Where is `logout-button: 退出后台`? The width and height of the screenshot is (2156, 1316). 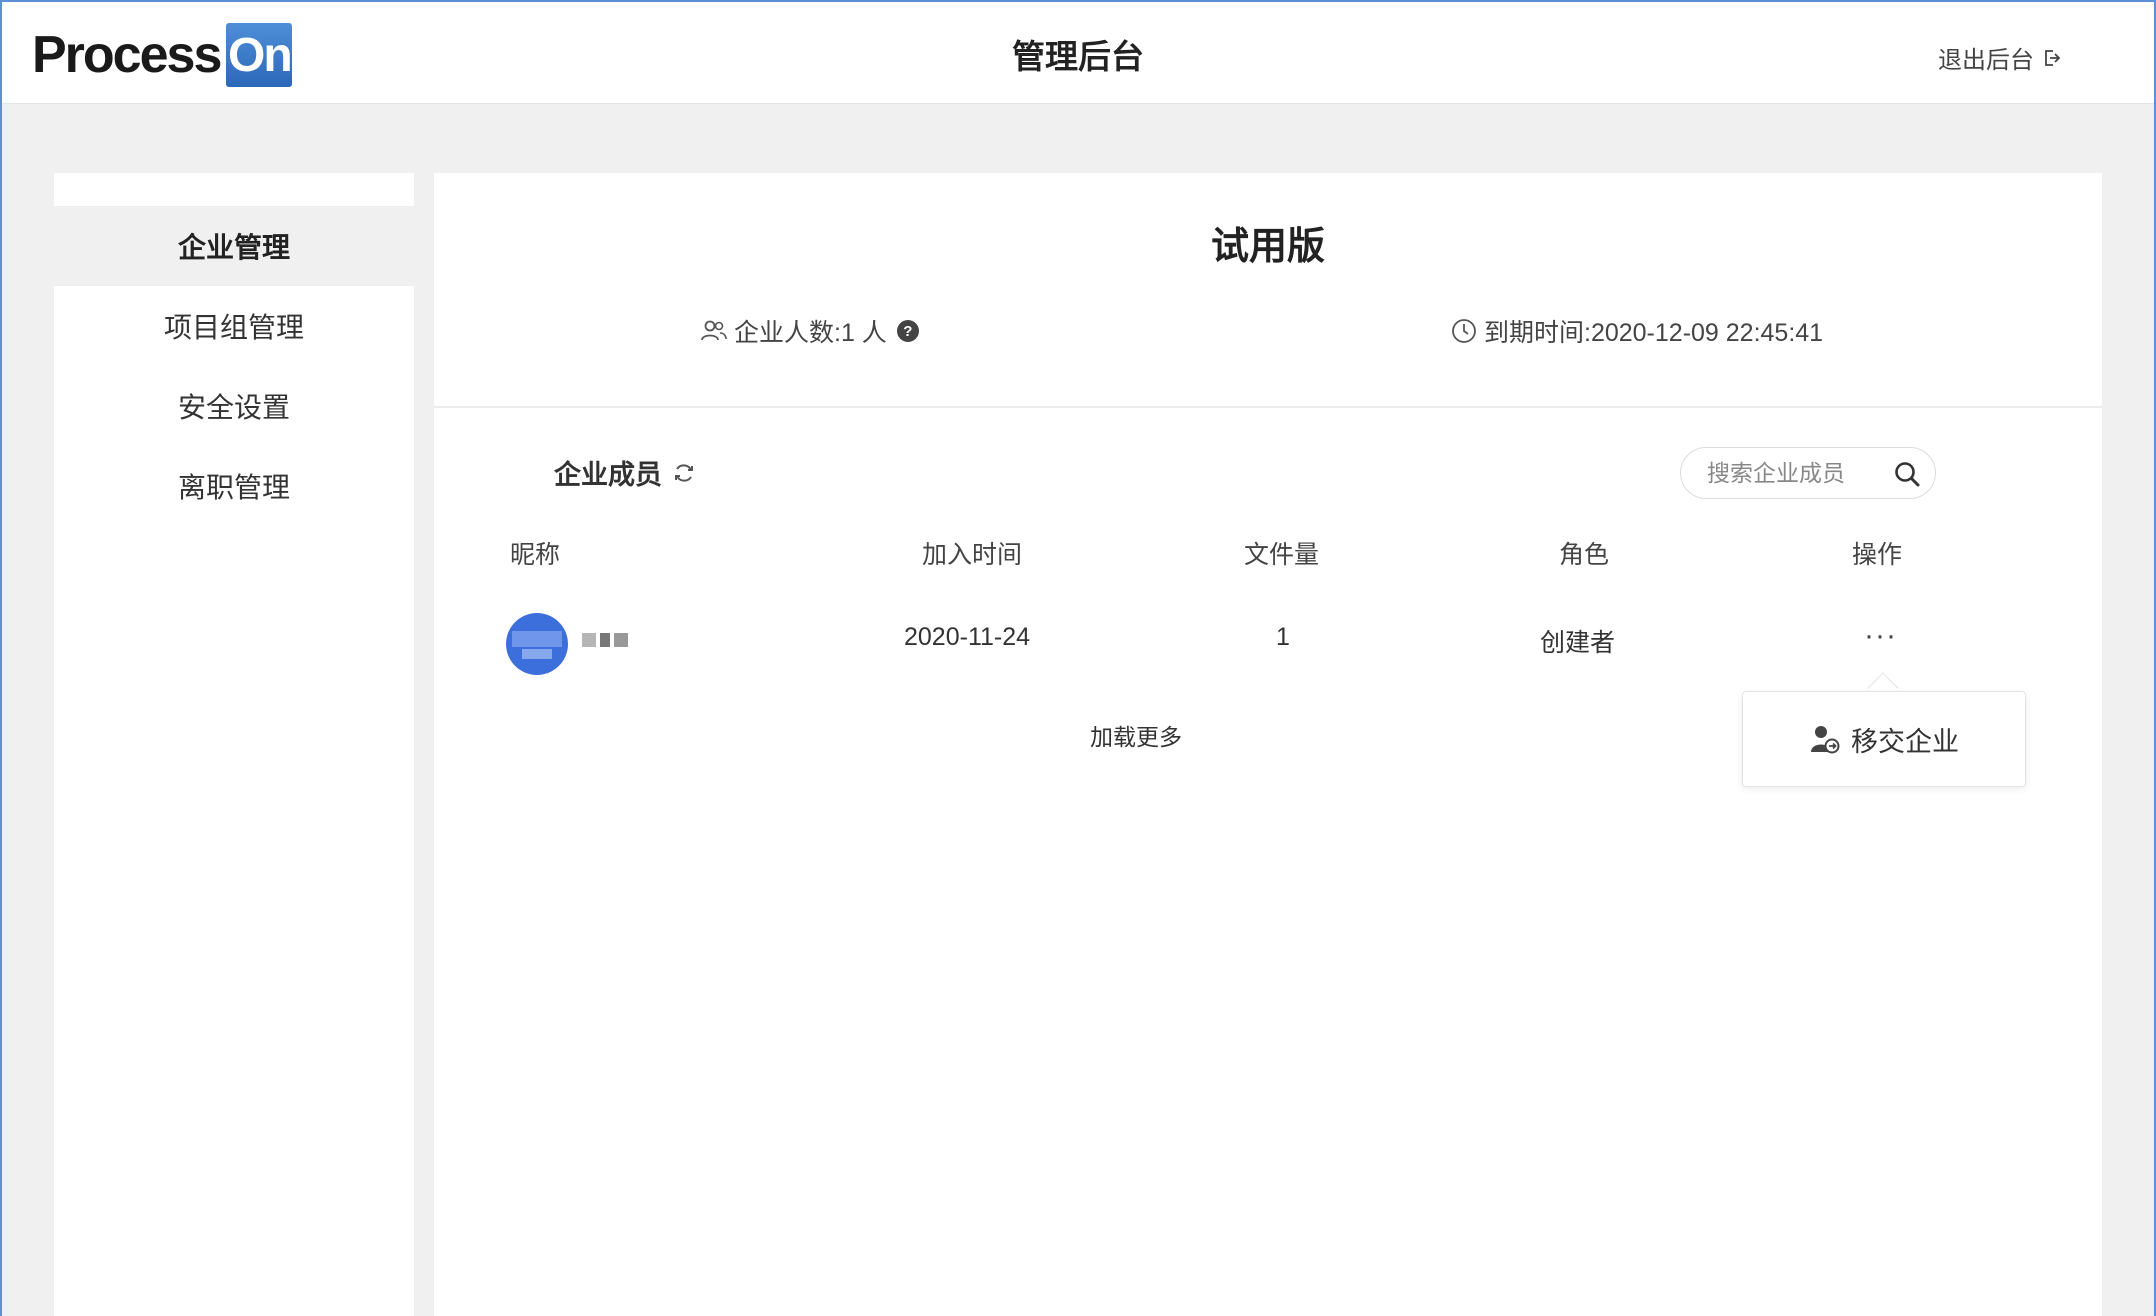
logout-button: 退出后台 is located at coordinates (2000, 57).